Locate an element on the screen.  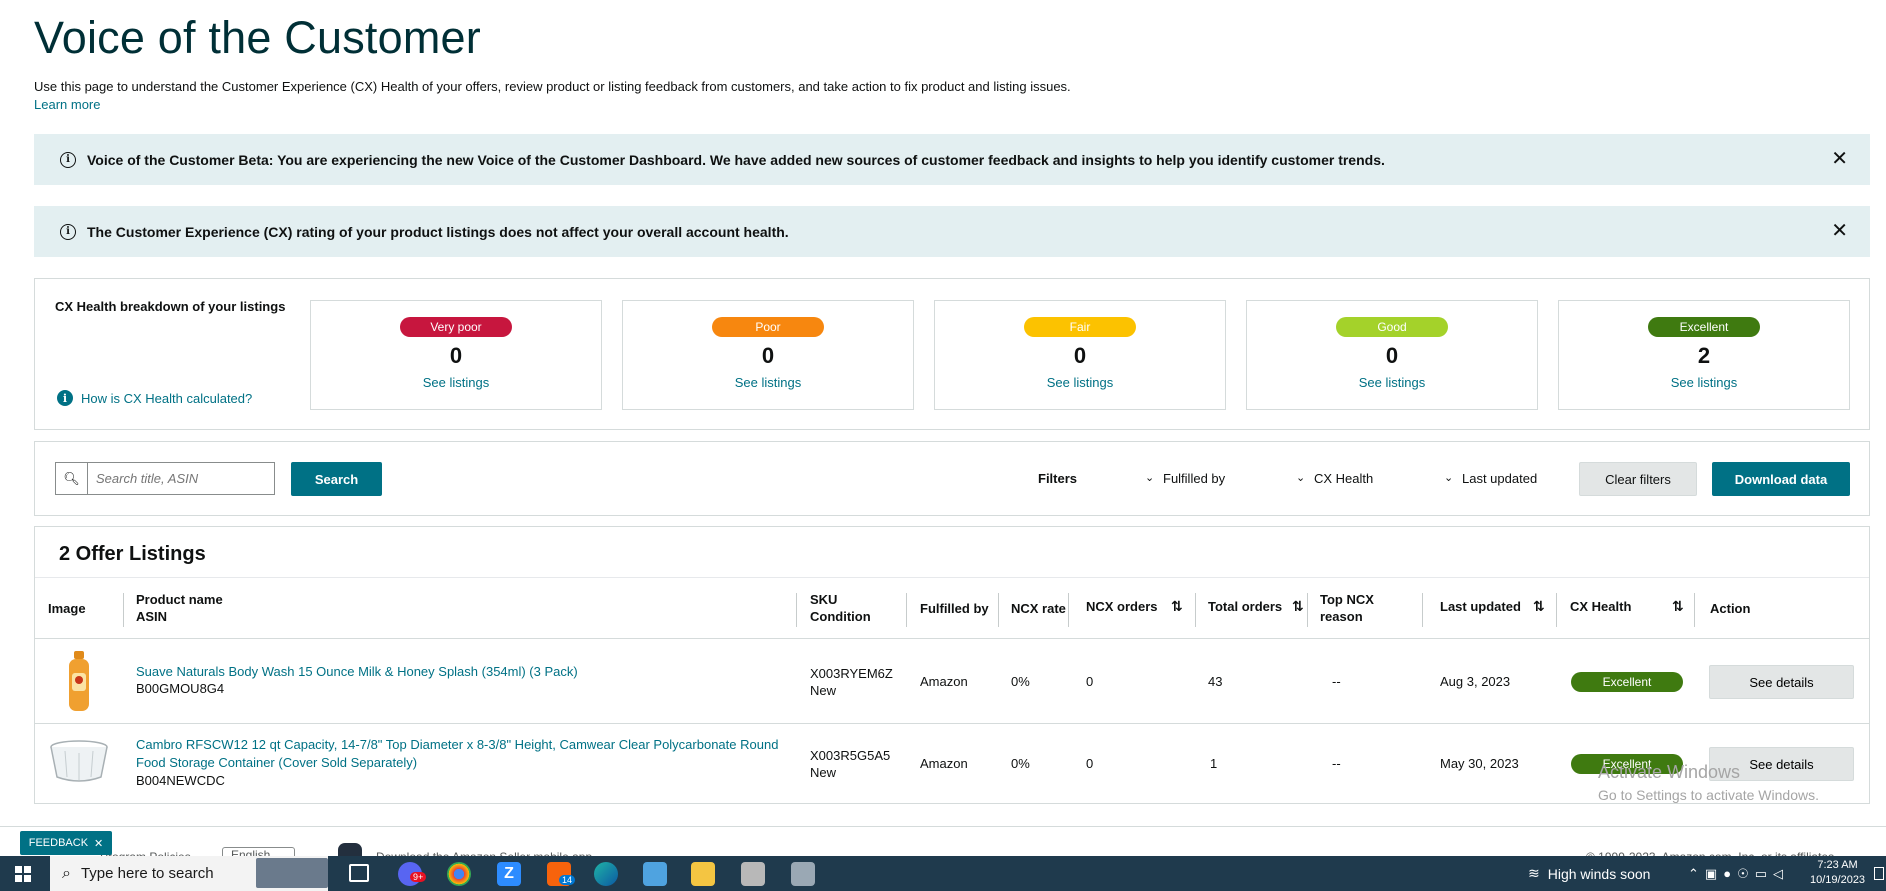
system-tray: ⌃ ▣ ● ☉ ▭ ◁ is located at coordinates (1738, 873).